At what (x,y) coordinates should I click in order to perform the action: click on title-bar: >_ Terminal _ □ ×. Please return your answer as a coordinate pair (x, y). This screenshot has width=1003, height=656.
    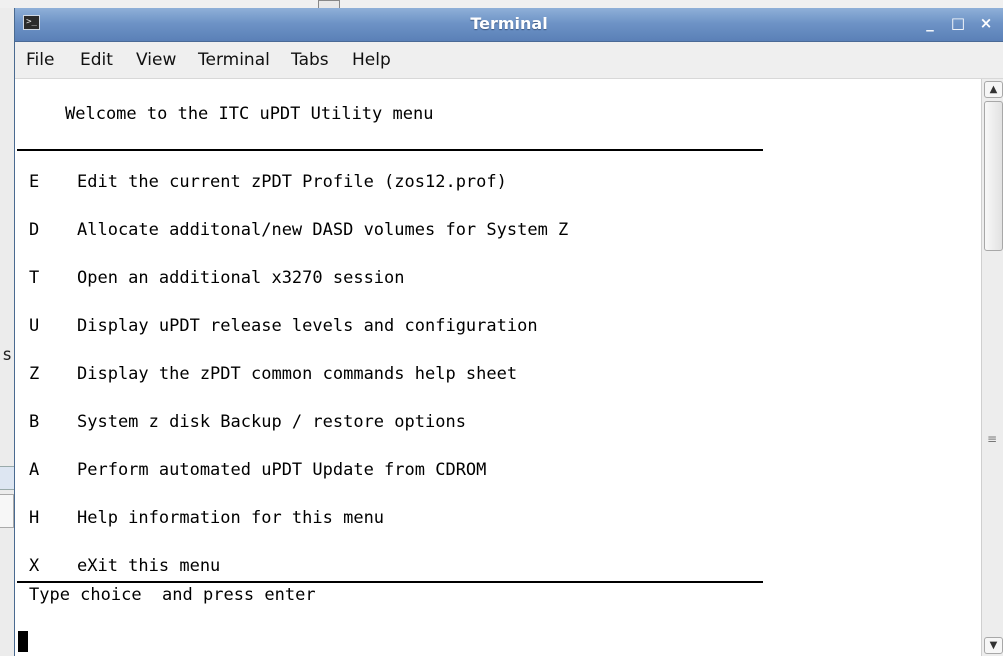
    Looking at the image, I should click on (509, 25).